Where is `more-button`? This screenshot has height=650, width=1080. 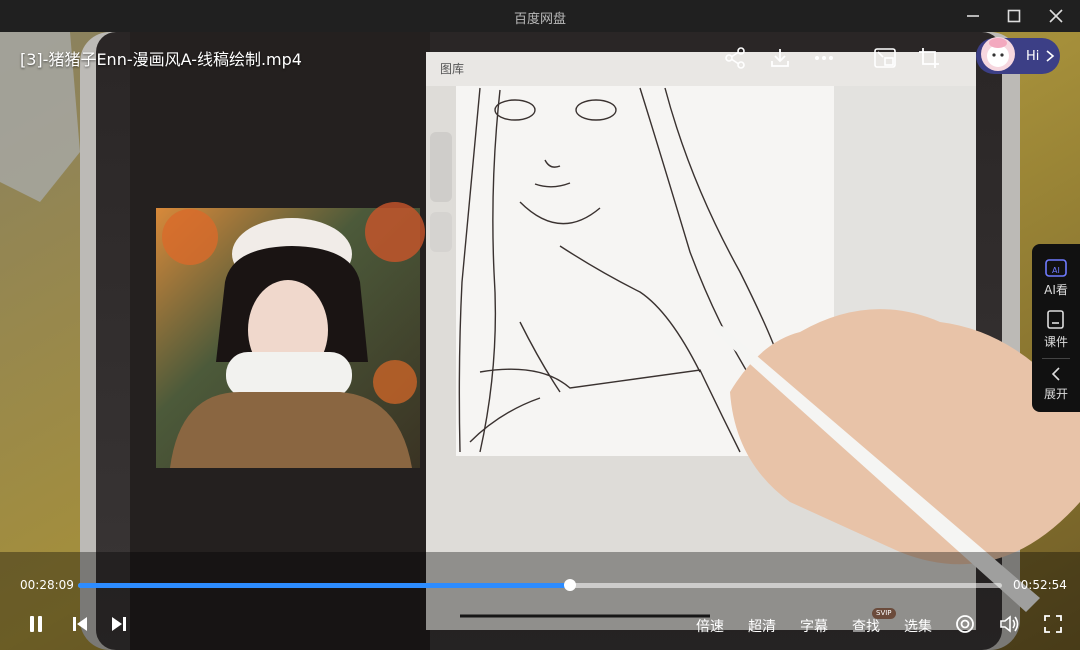 more-button is located at coordinates (824, 58).